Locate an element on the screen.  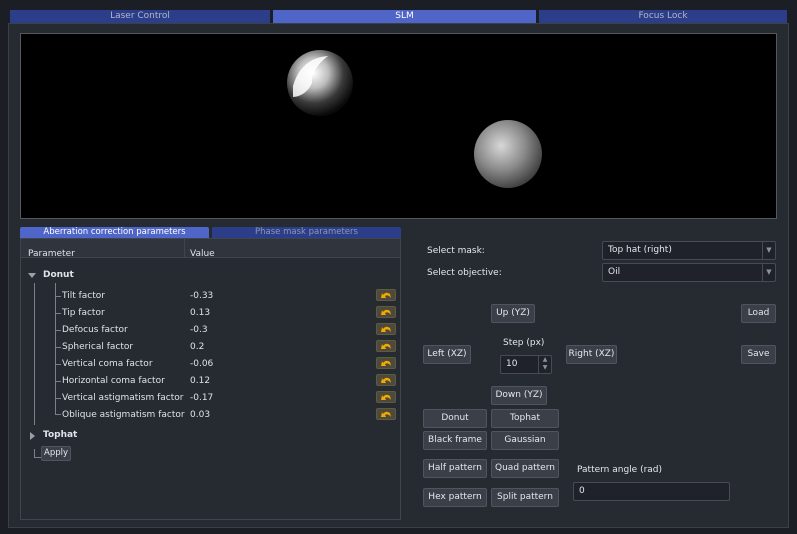
reset-horizontal-coma-button is located at coordinates (386, 380).